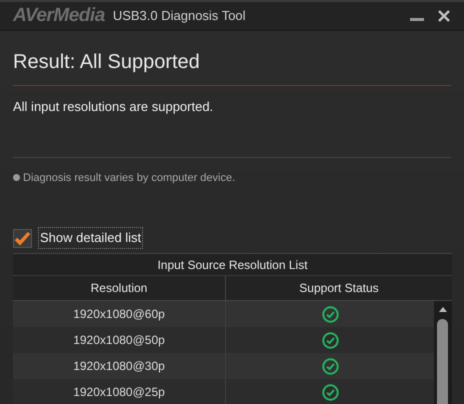 Image resolution: width=464 pixels, height=404 pixels. Describe the element at coordinates (119, 391) in the screenshot. I see `table-cell: 1920x1080@25p` at that location.